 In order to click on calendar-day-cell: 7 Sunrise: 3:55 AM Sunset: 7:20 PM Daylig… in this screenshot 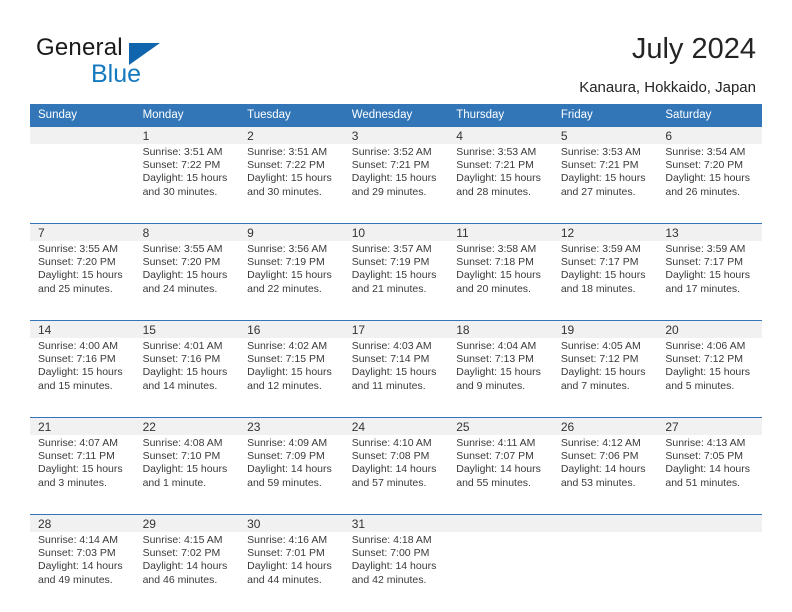, I will do `click(82, 269)`.